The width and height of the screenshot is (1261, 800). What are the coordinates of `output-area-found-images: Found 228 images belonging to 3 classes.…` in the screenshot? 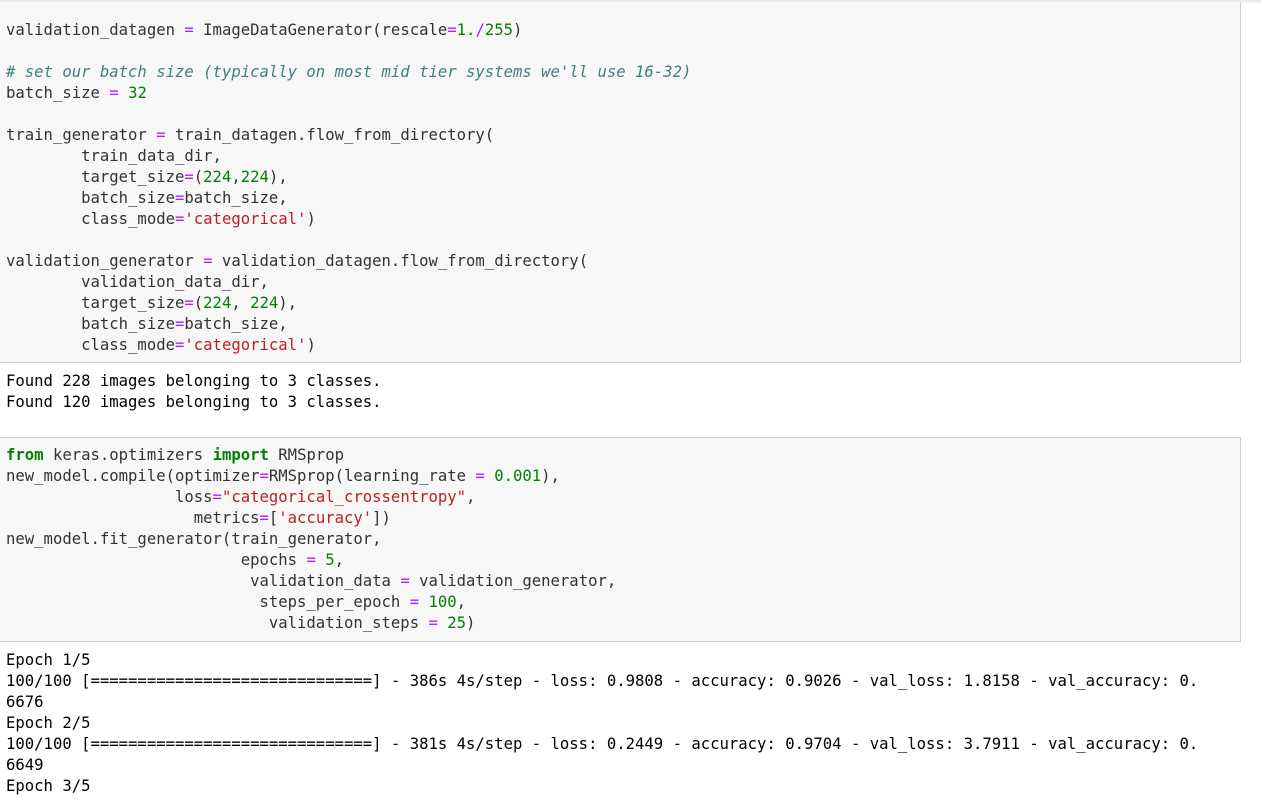 It's located at (194, 392).